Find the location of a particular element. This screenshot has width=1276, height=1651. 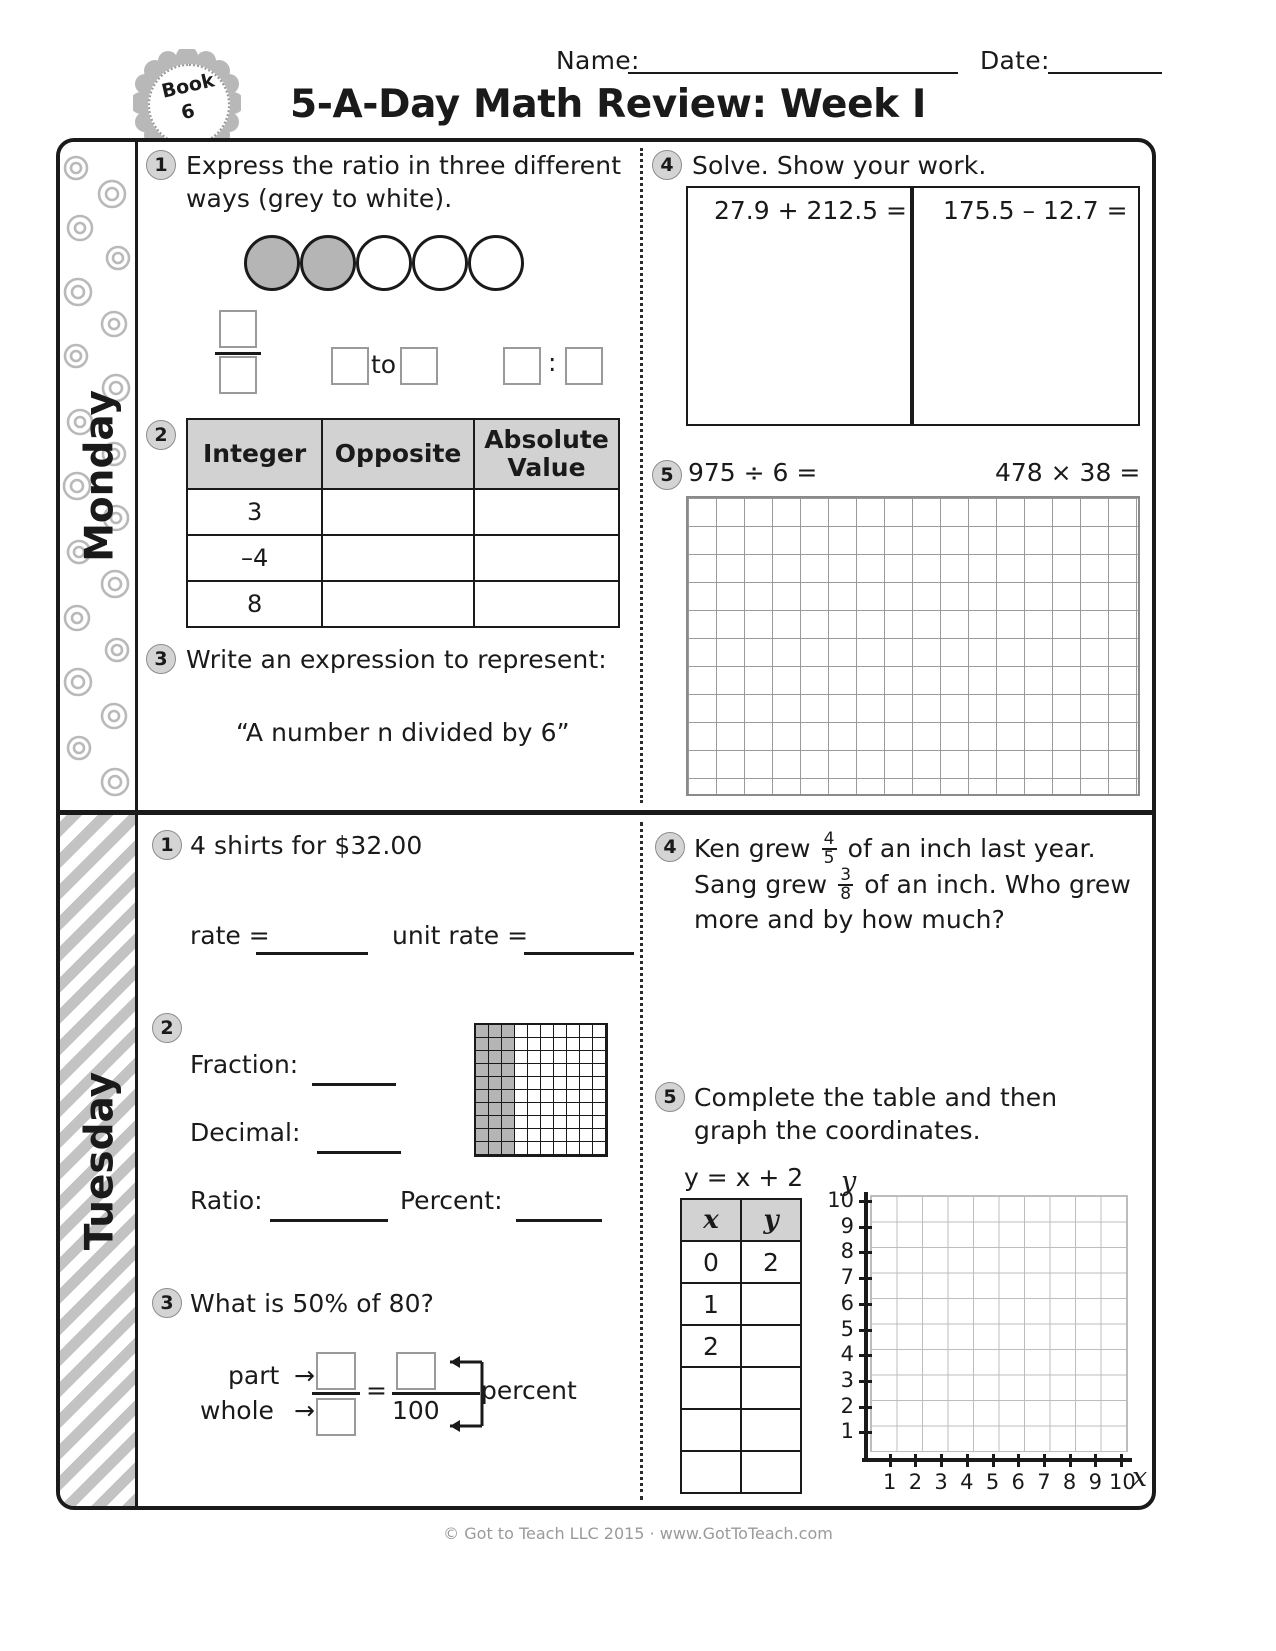

integer-cell-r1c2 is located at coordinates (398, 512).